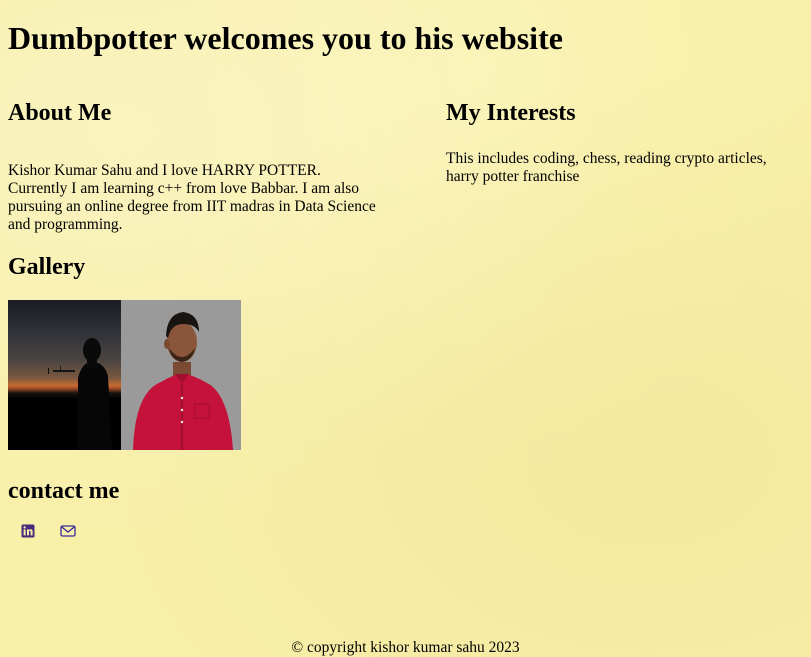 This screenshot has width=811, height=657. What do you see at coordinates (28, 531) in the screenshot?
I see `linkedin-icon` at bounding box center [28, 531].